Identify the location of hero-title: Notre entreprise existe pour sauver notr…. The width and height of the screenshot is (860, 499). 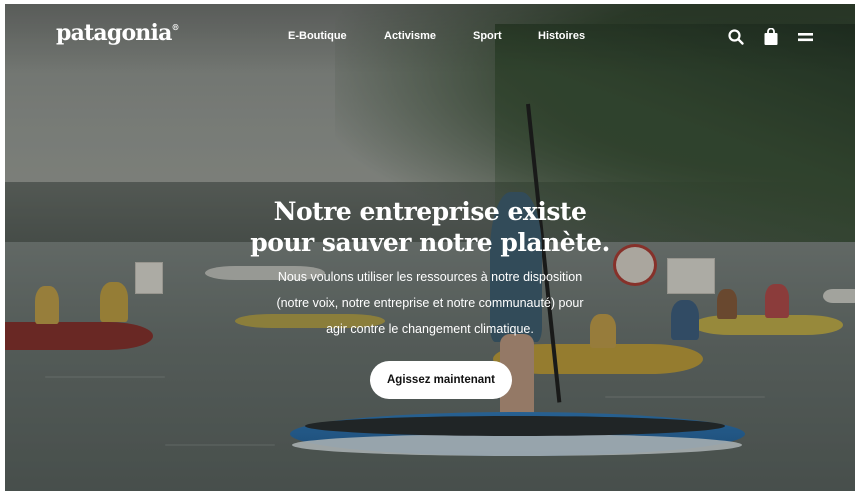
(430, 227).